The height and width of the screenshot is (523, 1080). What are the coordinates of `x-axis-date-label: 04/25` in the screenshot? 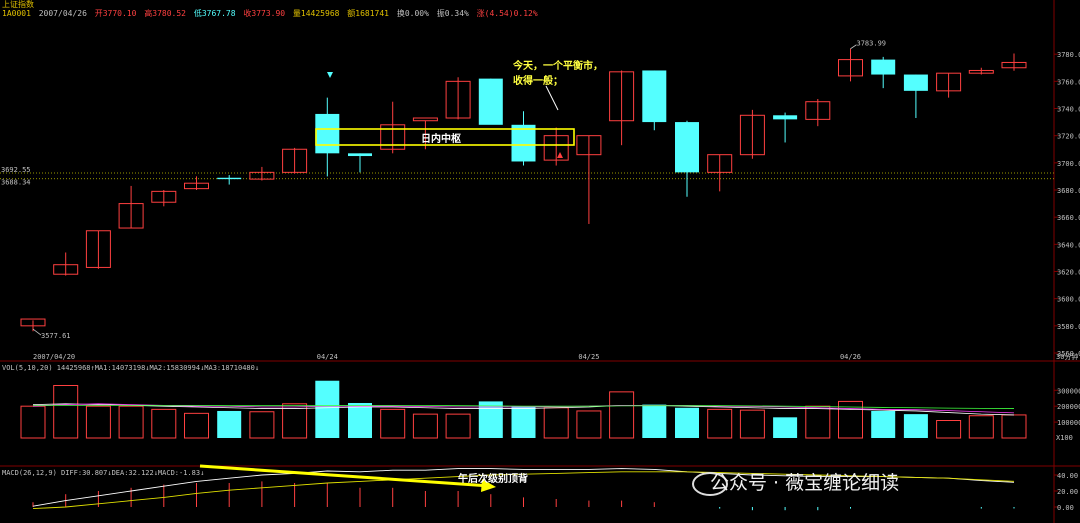 It's located at (588, 357).